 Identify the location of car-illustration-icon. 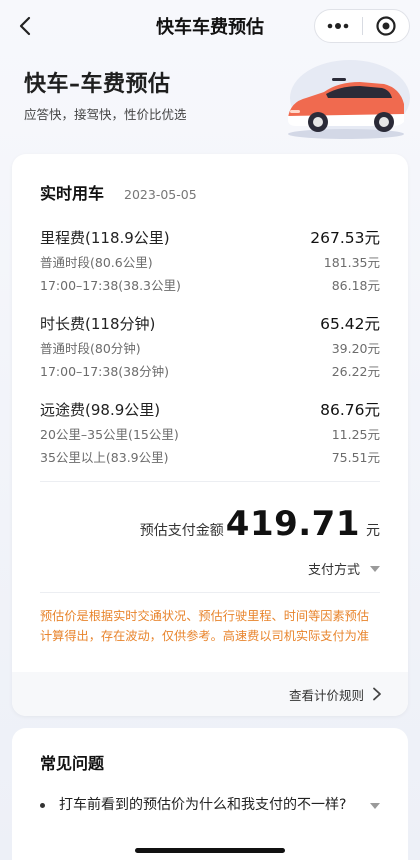
(349, 99).